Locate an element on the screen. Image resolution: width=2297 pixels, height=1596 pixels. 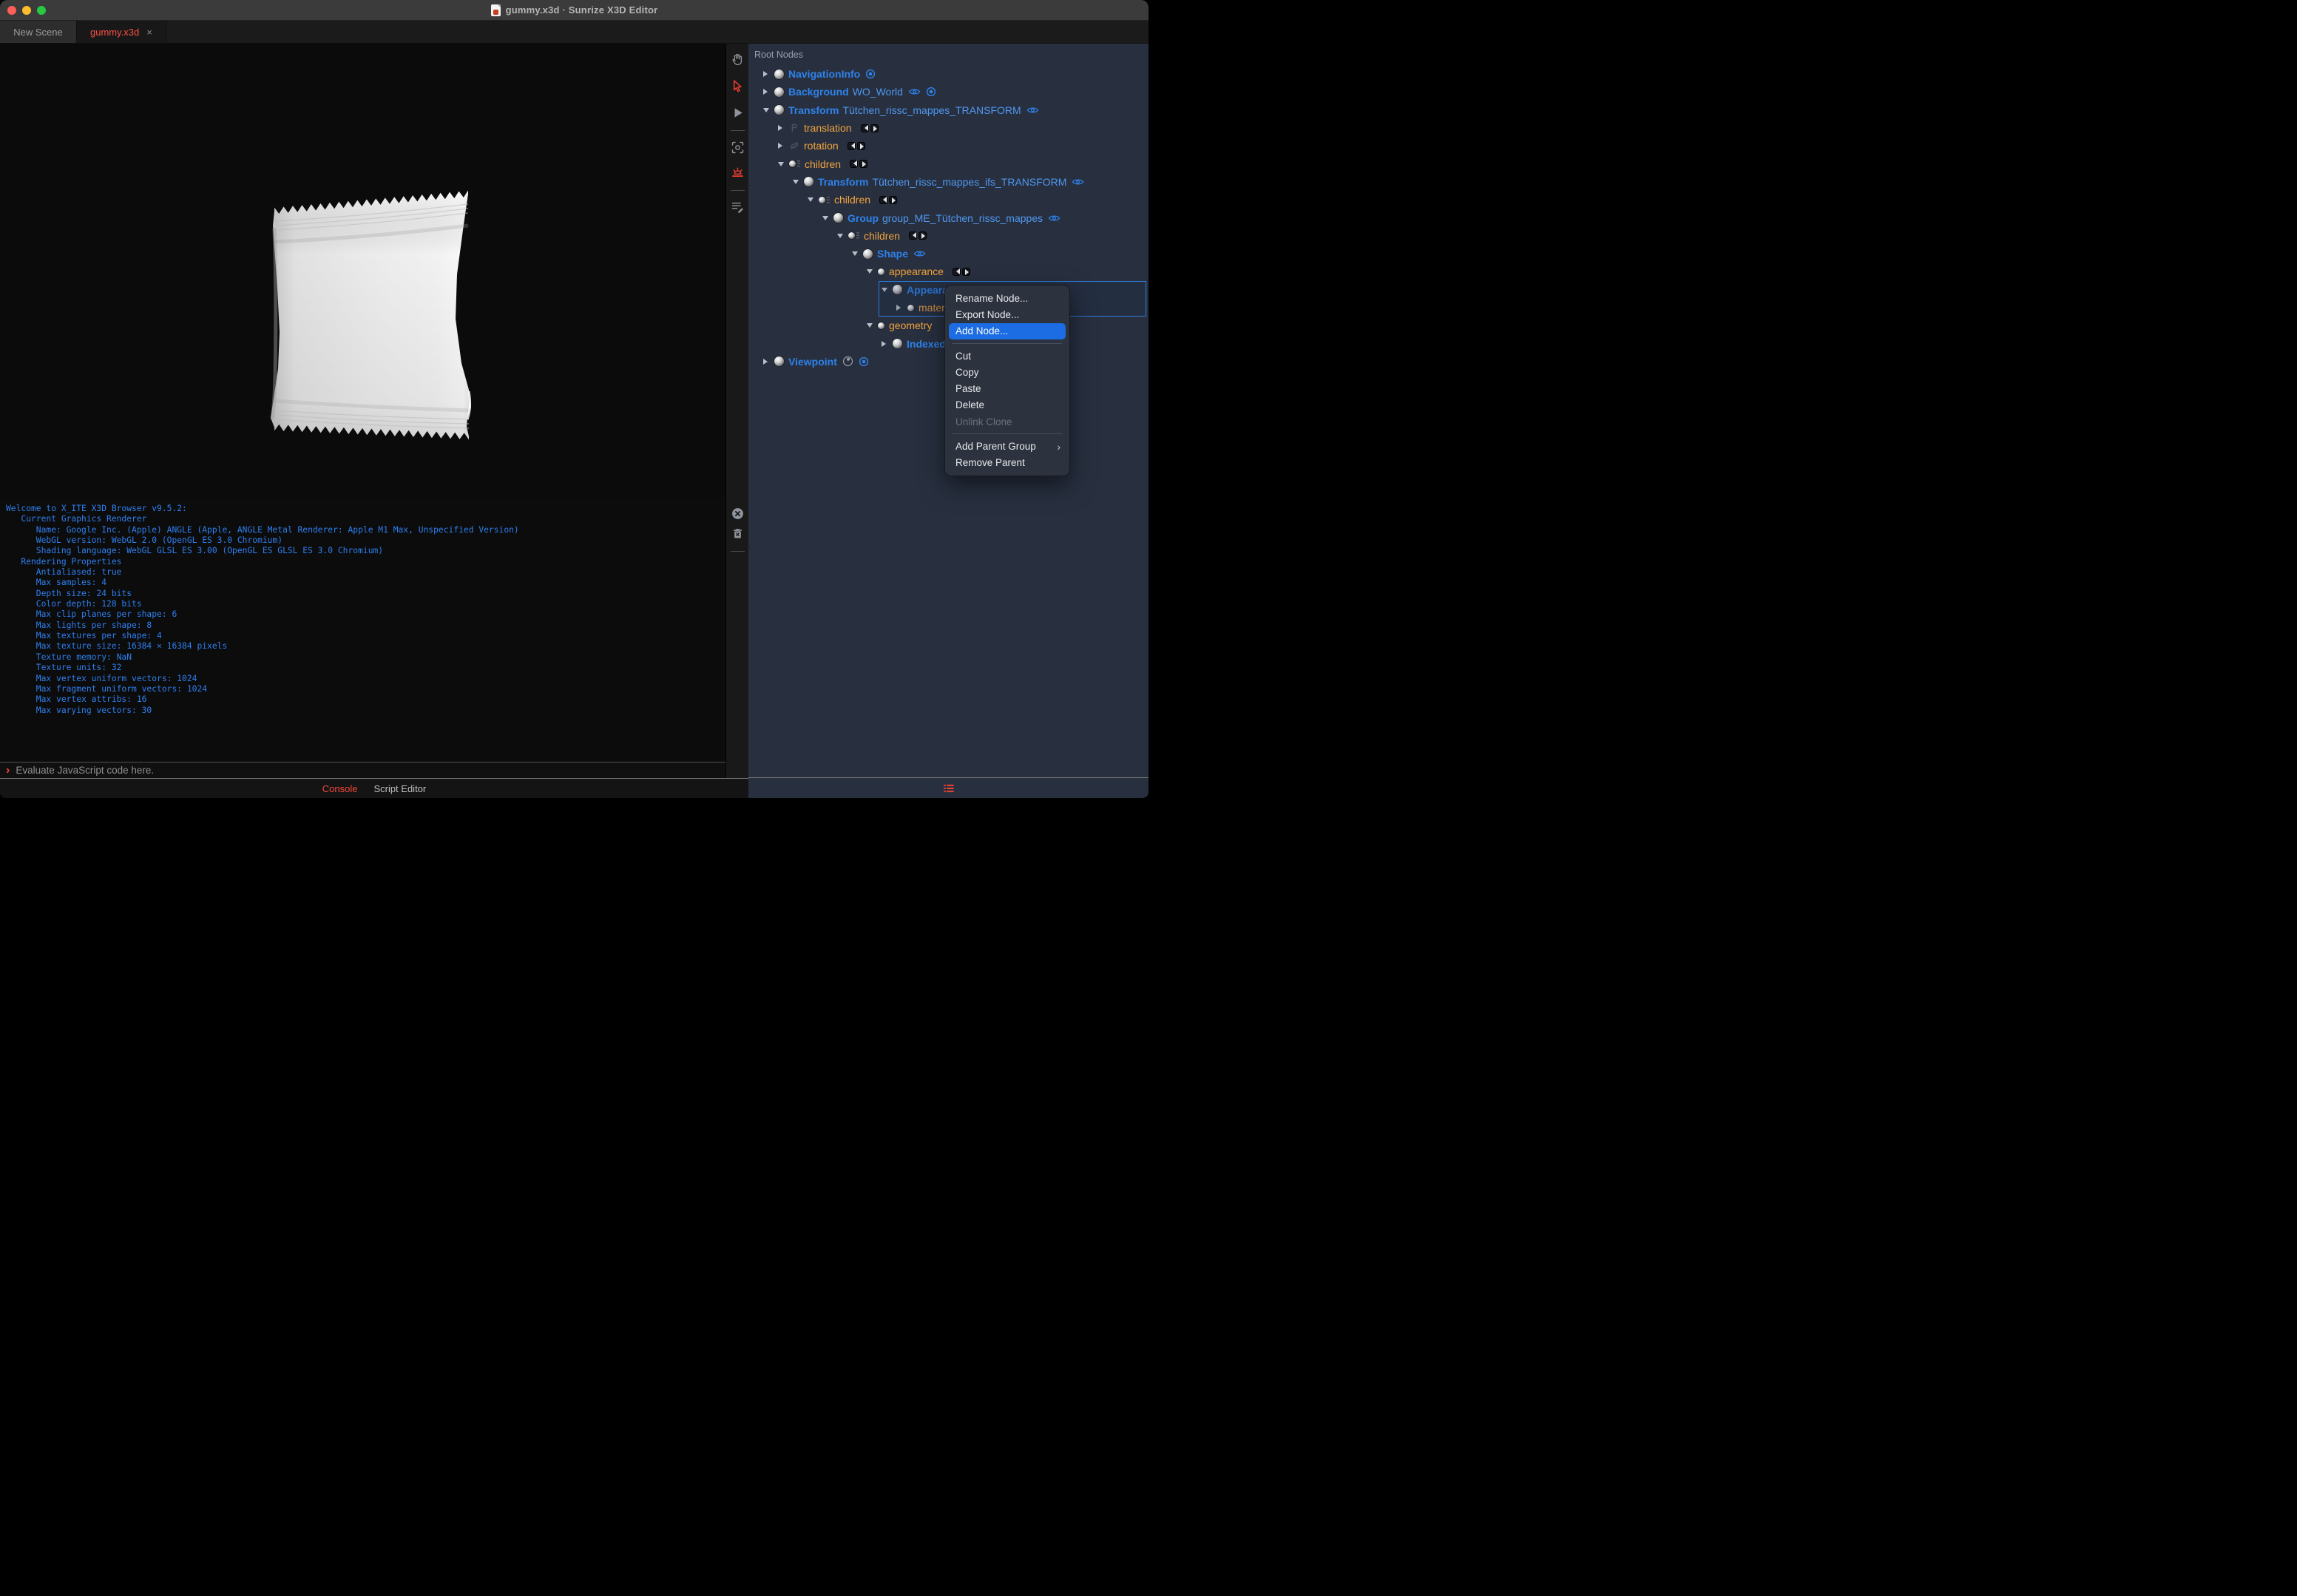
minimize-window-button is located at coordinates (27, 10).